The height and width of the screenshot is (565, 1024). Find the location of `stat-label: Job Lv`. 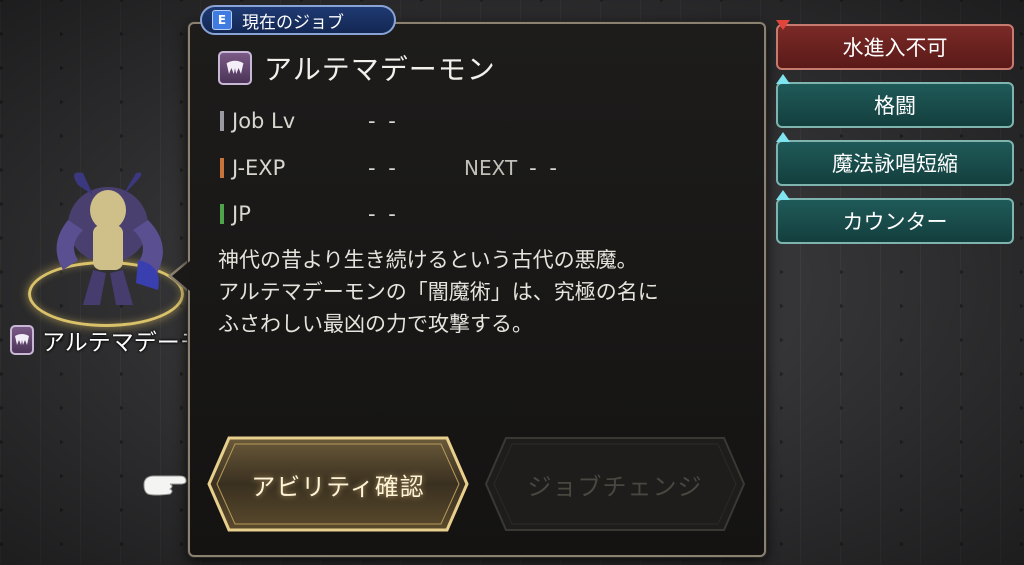

stat-label: Job Lv is located at coordinates (264, 121).